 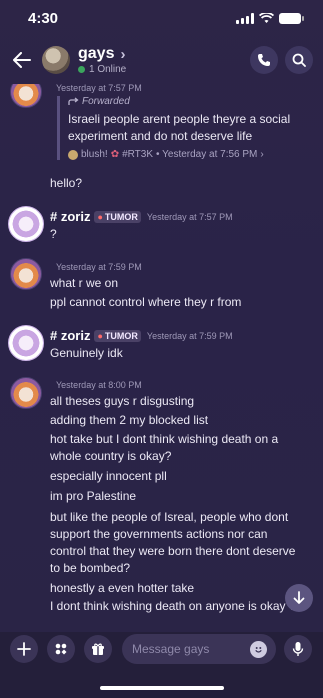 I want to click on message-text: im pro Palestine, so click(x=93, y=496).